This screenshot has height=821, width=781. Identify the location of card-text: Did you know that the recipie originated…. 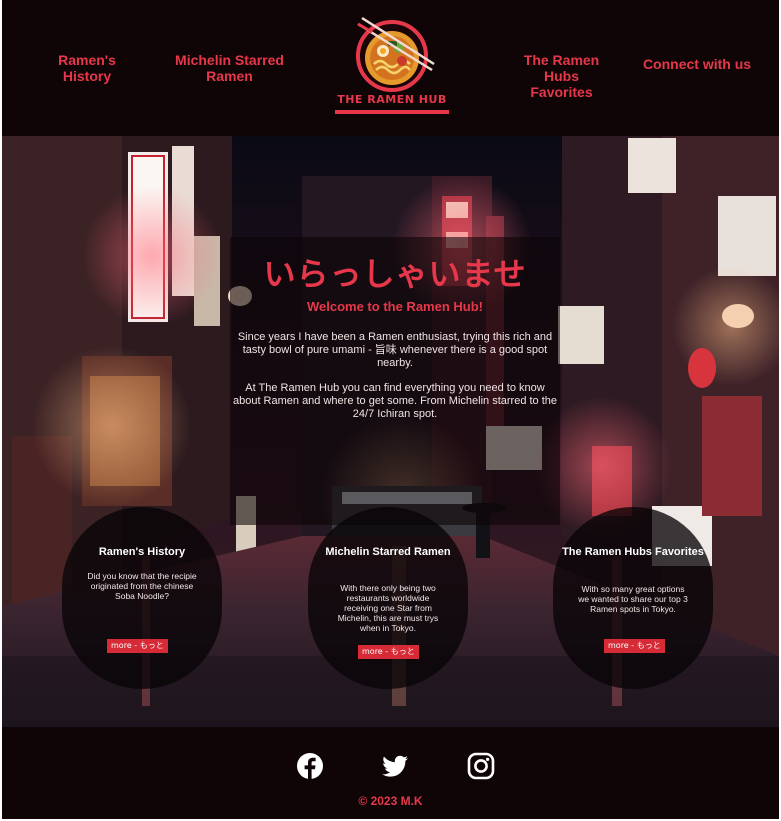
(142, 586).